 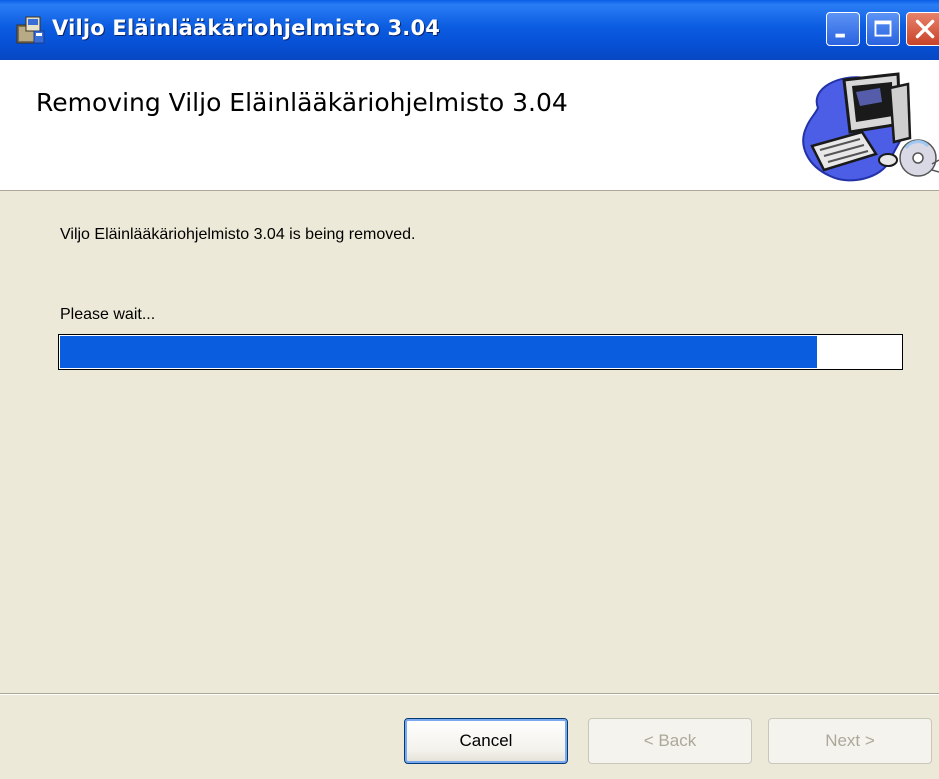 What do you see at coordinates (870, 127) in the screenshot?
I see `computer-cd-icon` at bounding box center [870, 127].